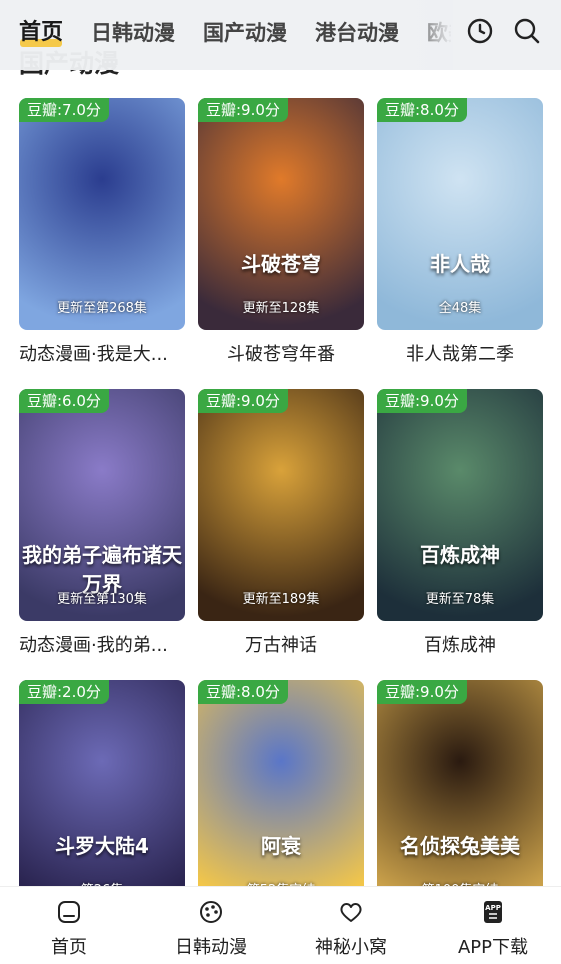 This screenshot has height=964, width=561. Describe the element at coordinates (69, 912) in the screenshot. I see `home-icon` at that location.